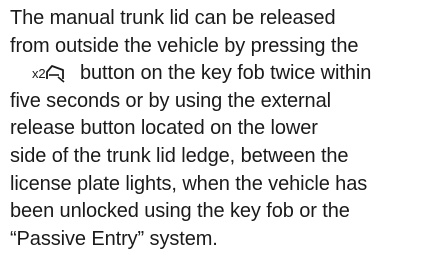 This screenshot has width=448, height=261. Describe the element at coordinates (180, 211) in the screenshot. I see `text-line-8: been unlocked using the key fob or the` at that location.